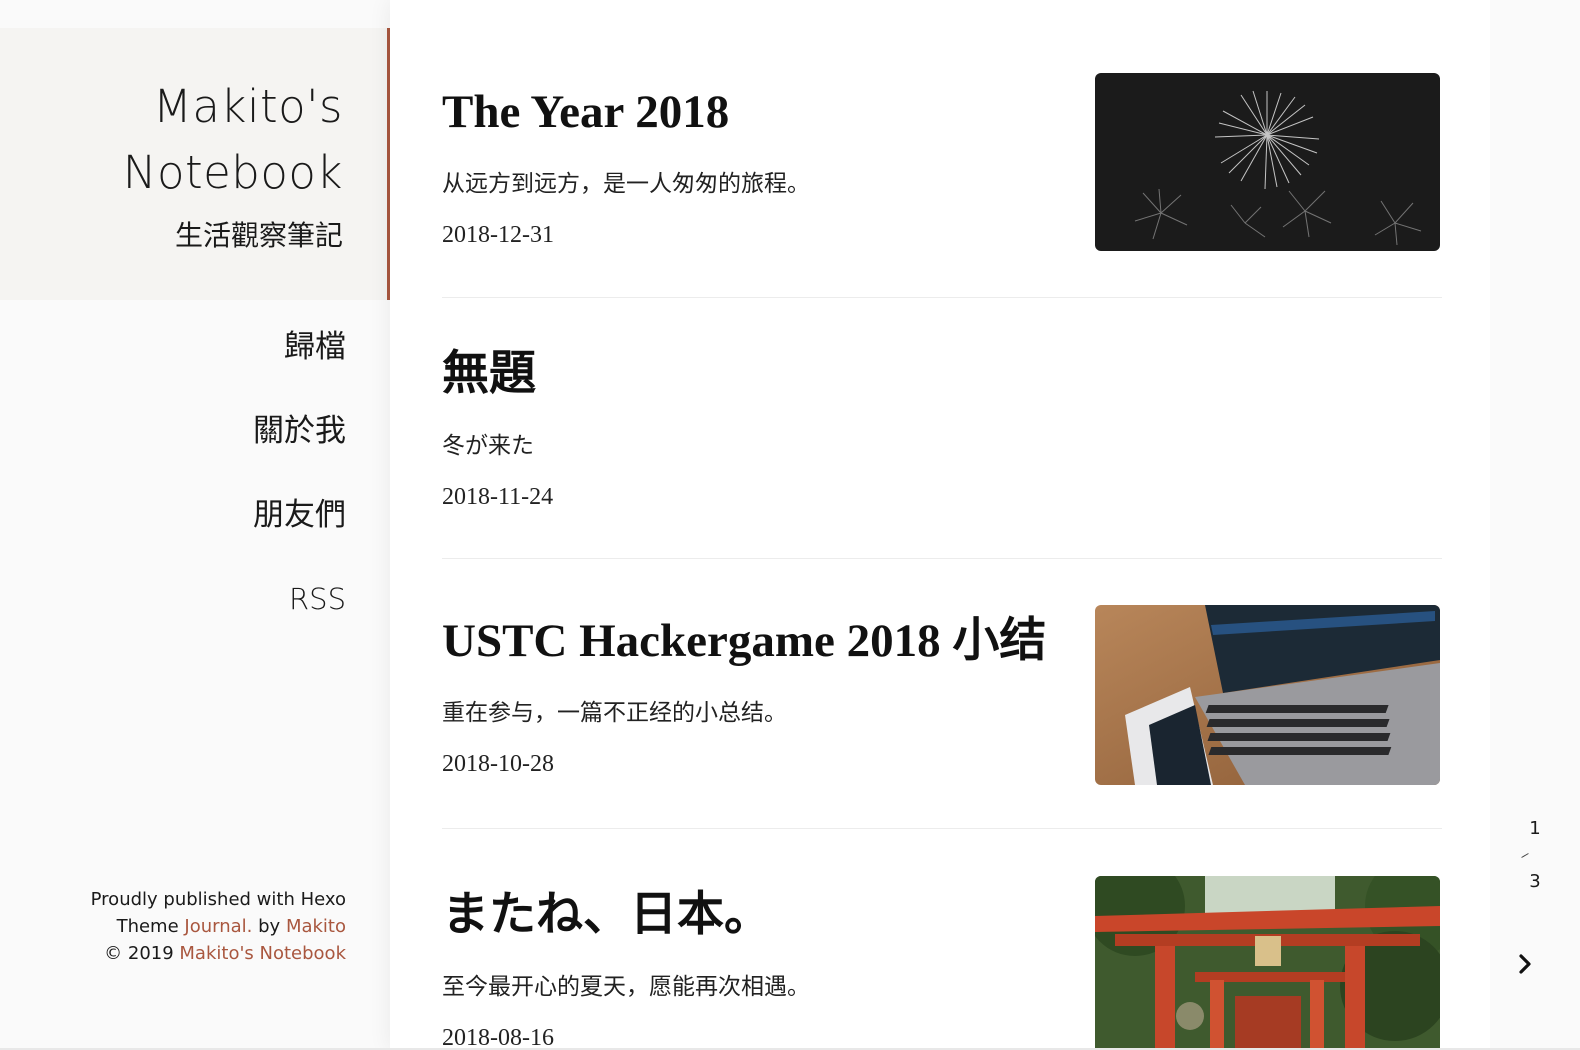 This screenshot has width=1580, height=1050. I want to click on pagination-total: 3, so click(1535, 881).